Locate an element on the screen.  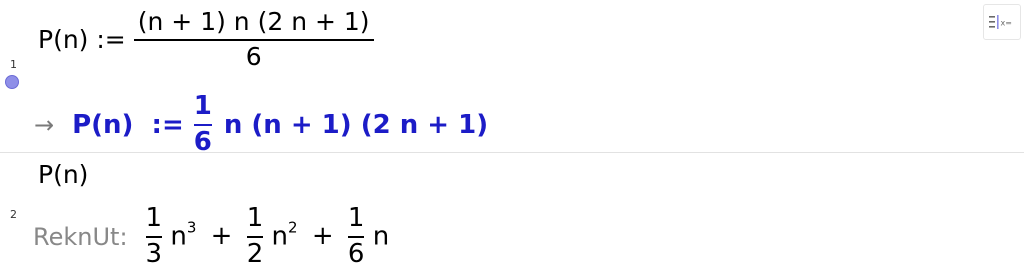
output-fraction: 1 6 is located at coordinates (202, 124).